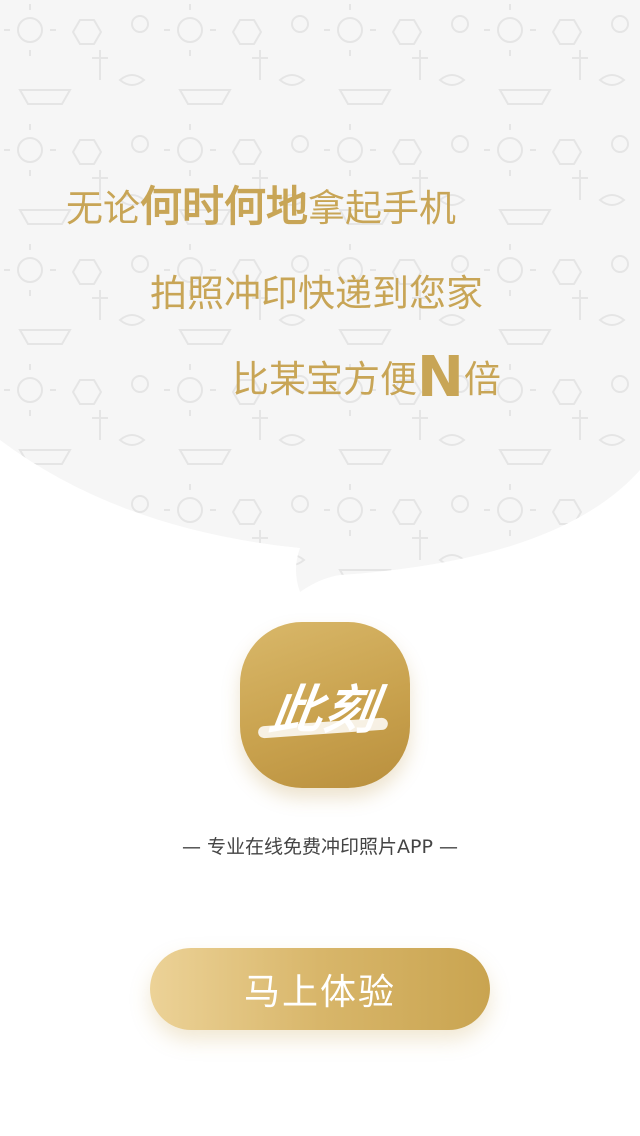  I want to click on headline-line-3-suffix: 倍, so click(482, 379).